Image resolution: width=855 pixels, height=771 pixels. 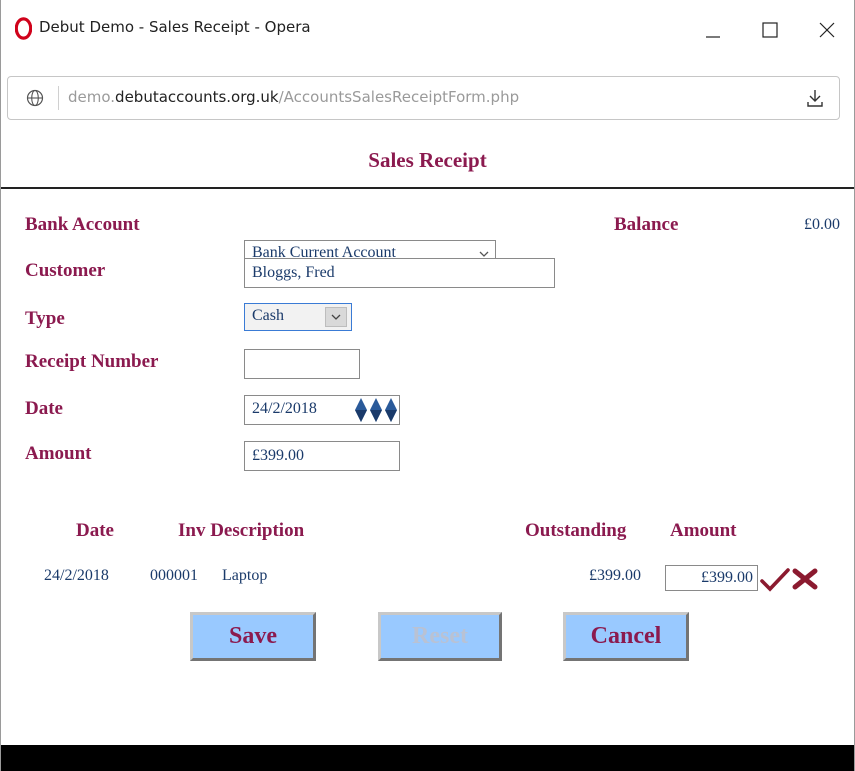 I want to click on page-title: Sales Receipt, so click(x=427, y=160).